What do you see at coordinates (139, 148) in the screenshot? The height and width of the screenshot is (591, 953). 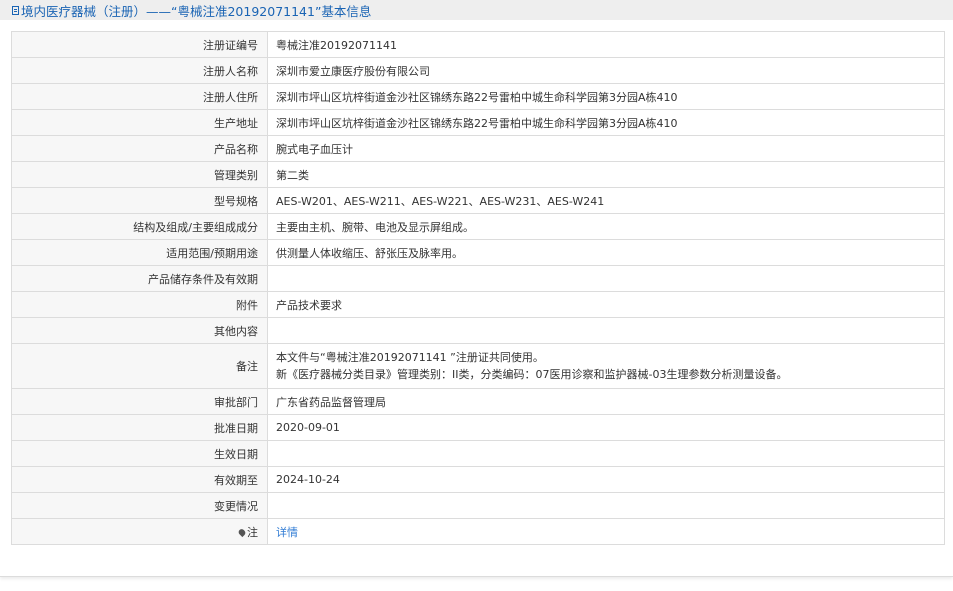 I see `field-label: 产品名称` at bounding box center [139, 148].